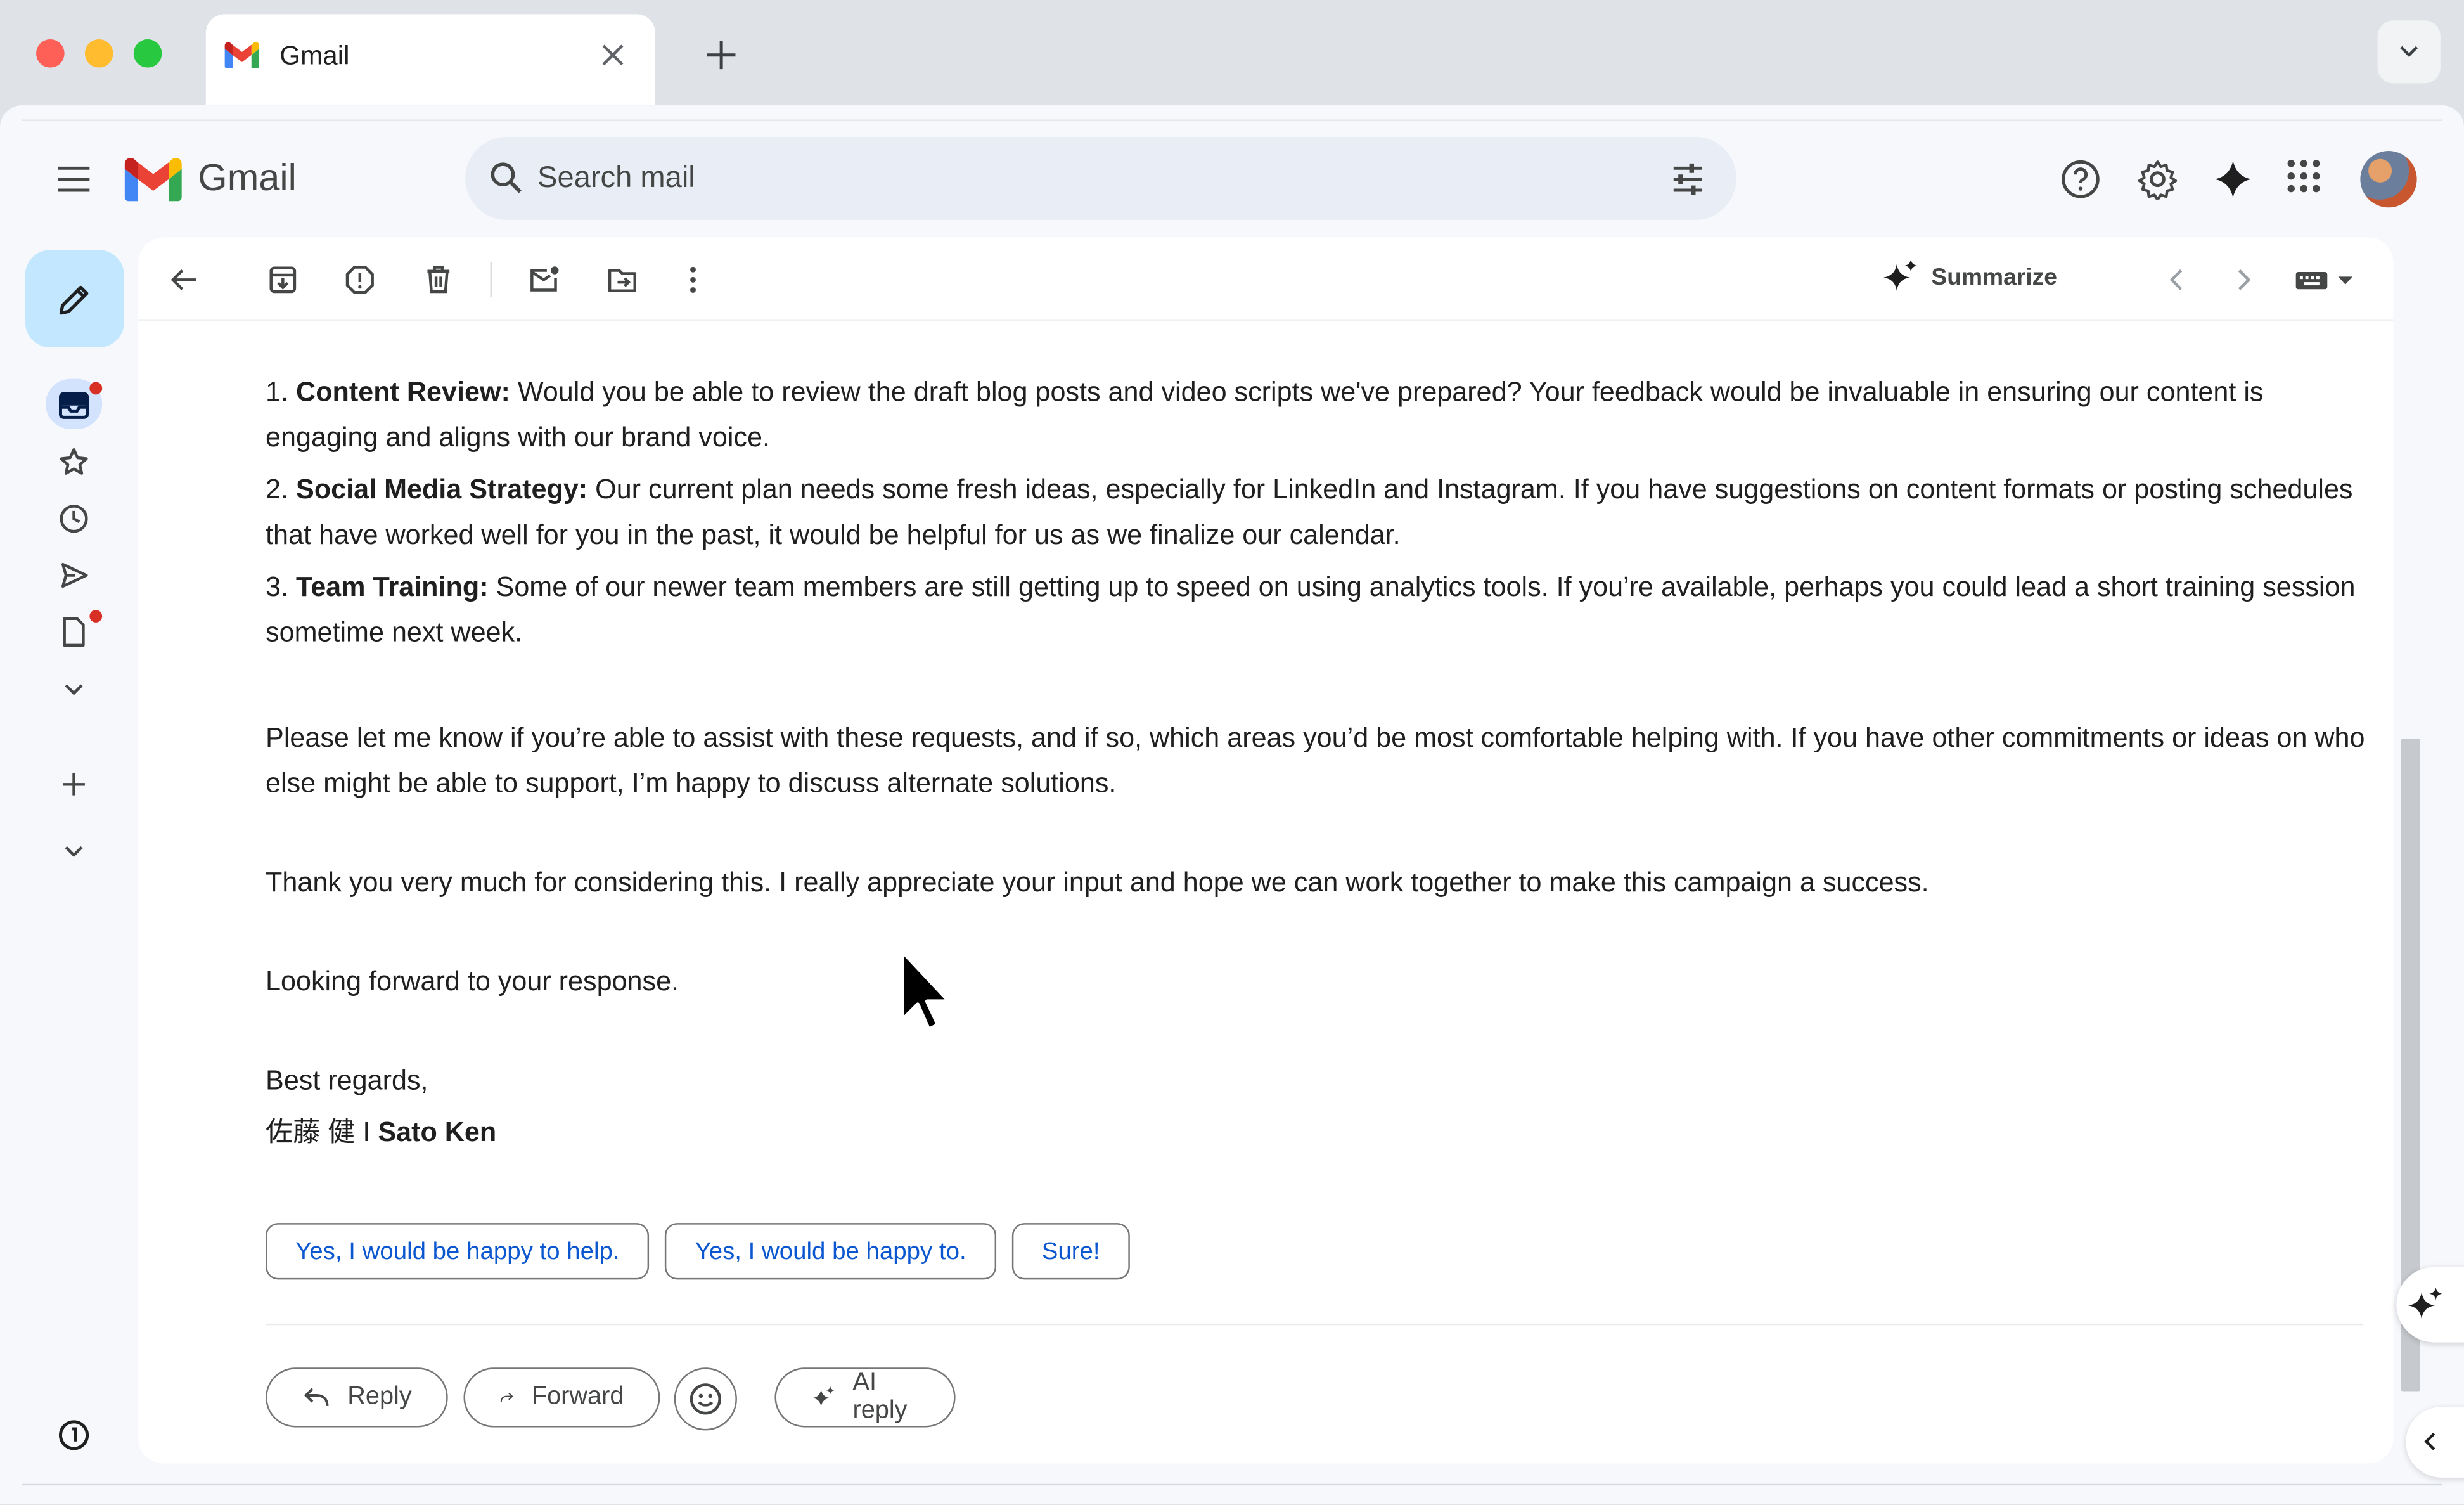 Image resolution: width=2464 pixels, height=1505 pixels. I want to click on new-tab-icon, so click(721, 60).